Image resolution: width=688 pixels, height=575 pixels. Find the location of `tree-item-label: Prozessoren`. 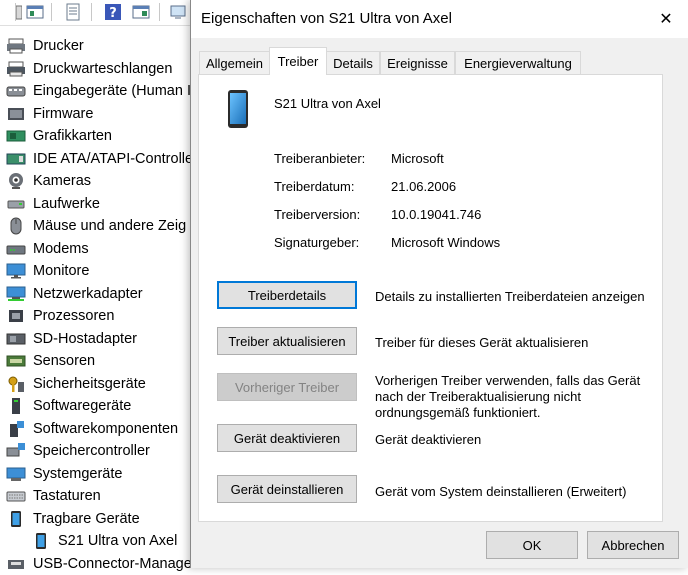

tree-item-label: Prozessoren is located at coordinates (74, 316).